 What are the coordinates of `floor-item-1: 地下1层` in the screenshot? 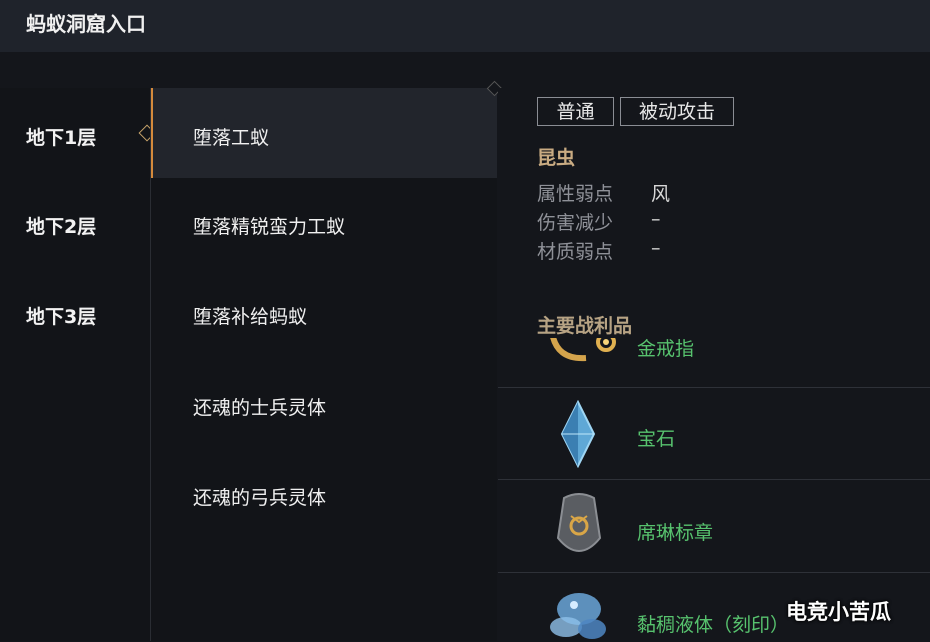 It's located at (61, 136).